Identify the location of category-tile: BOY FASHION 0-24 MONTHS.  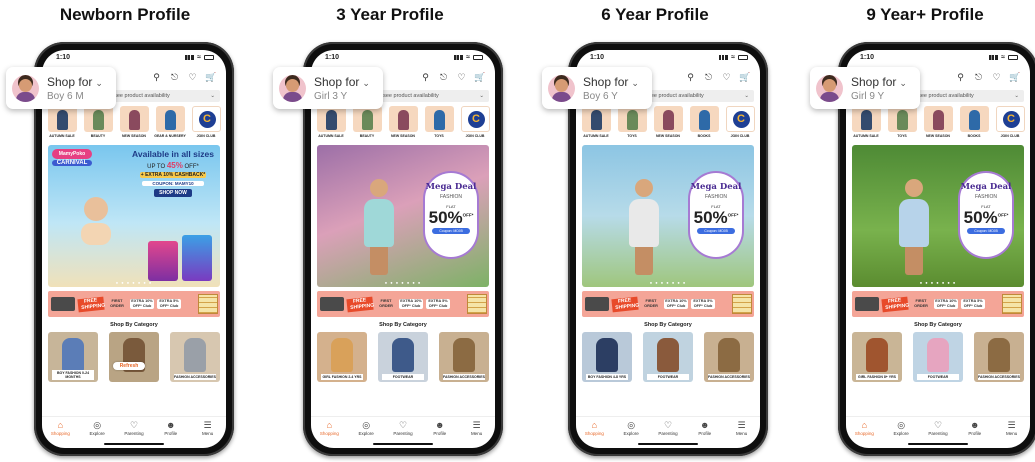
(73, 357).